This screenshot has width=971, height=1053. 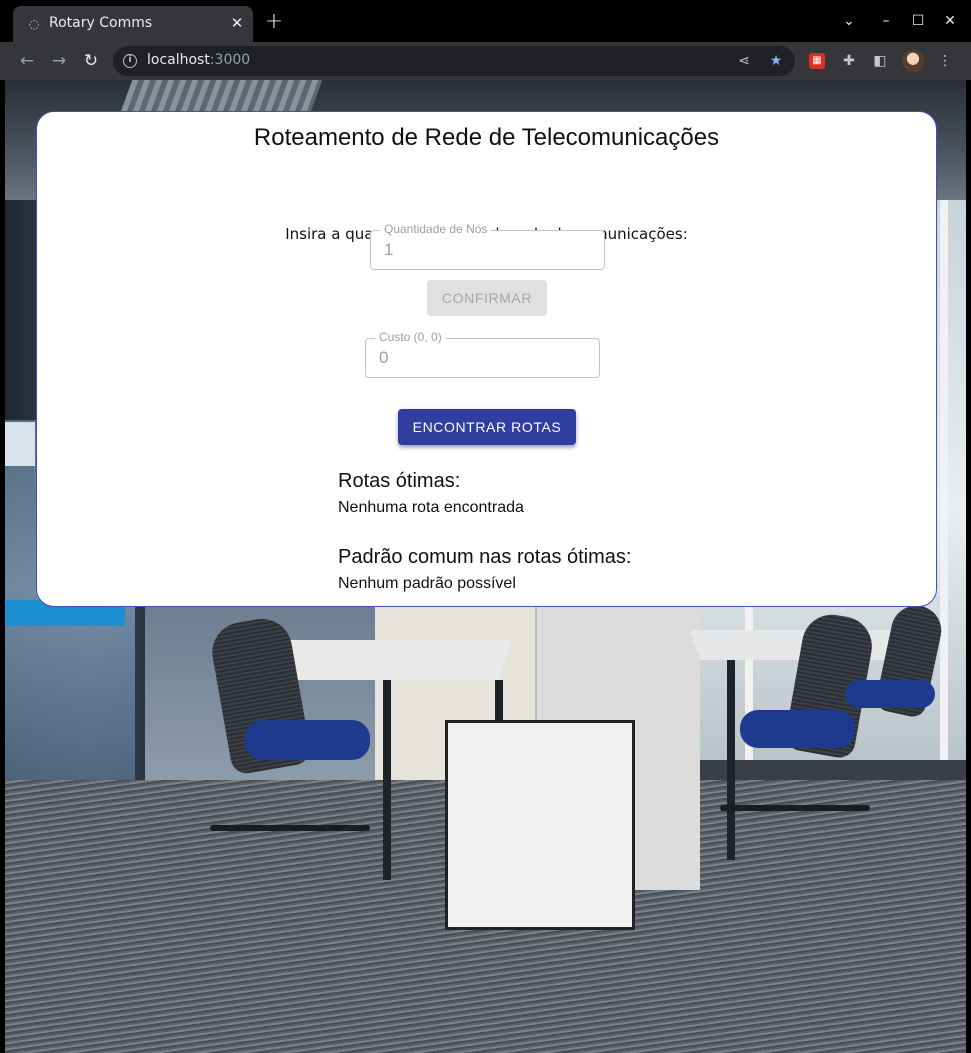 What do you see at coordinates (130, 61) in the screenshot?
I see `site-info-icon: i` at bounding box center [130, 61].